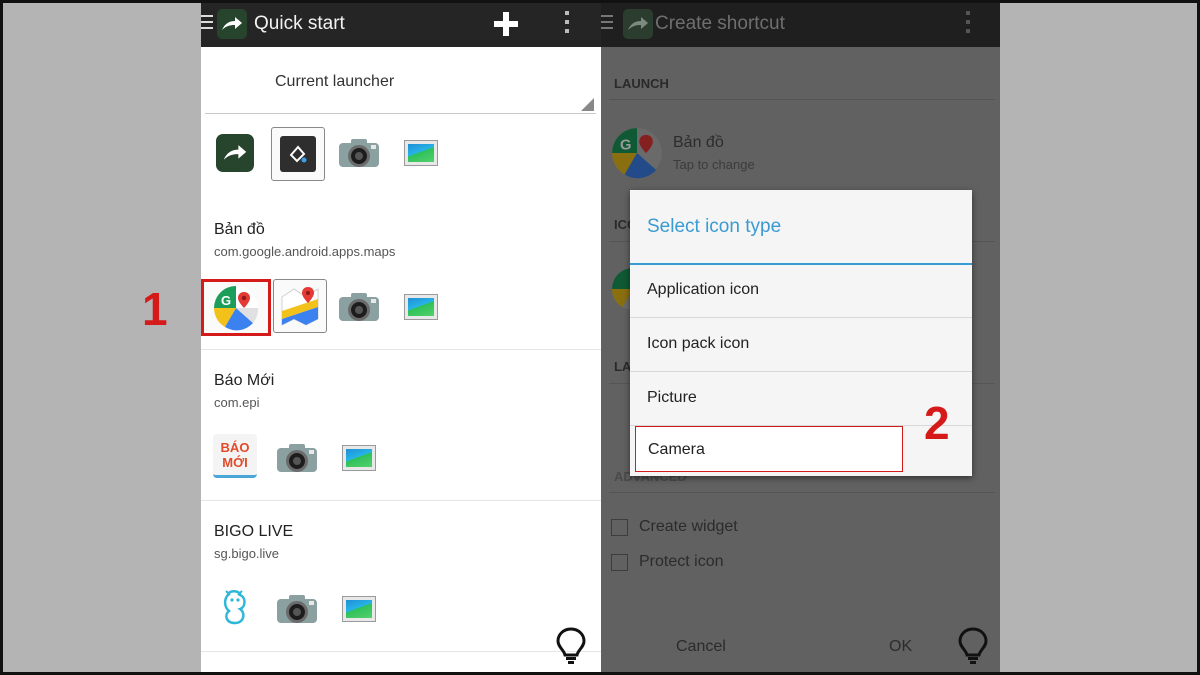 This screenshot has height=675, width=1200. What do you see at coordinates (155, 309) in the screenshot?
I see `step-one-label: 1` at bounding box center [155, 309].